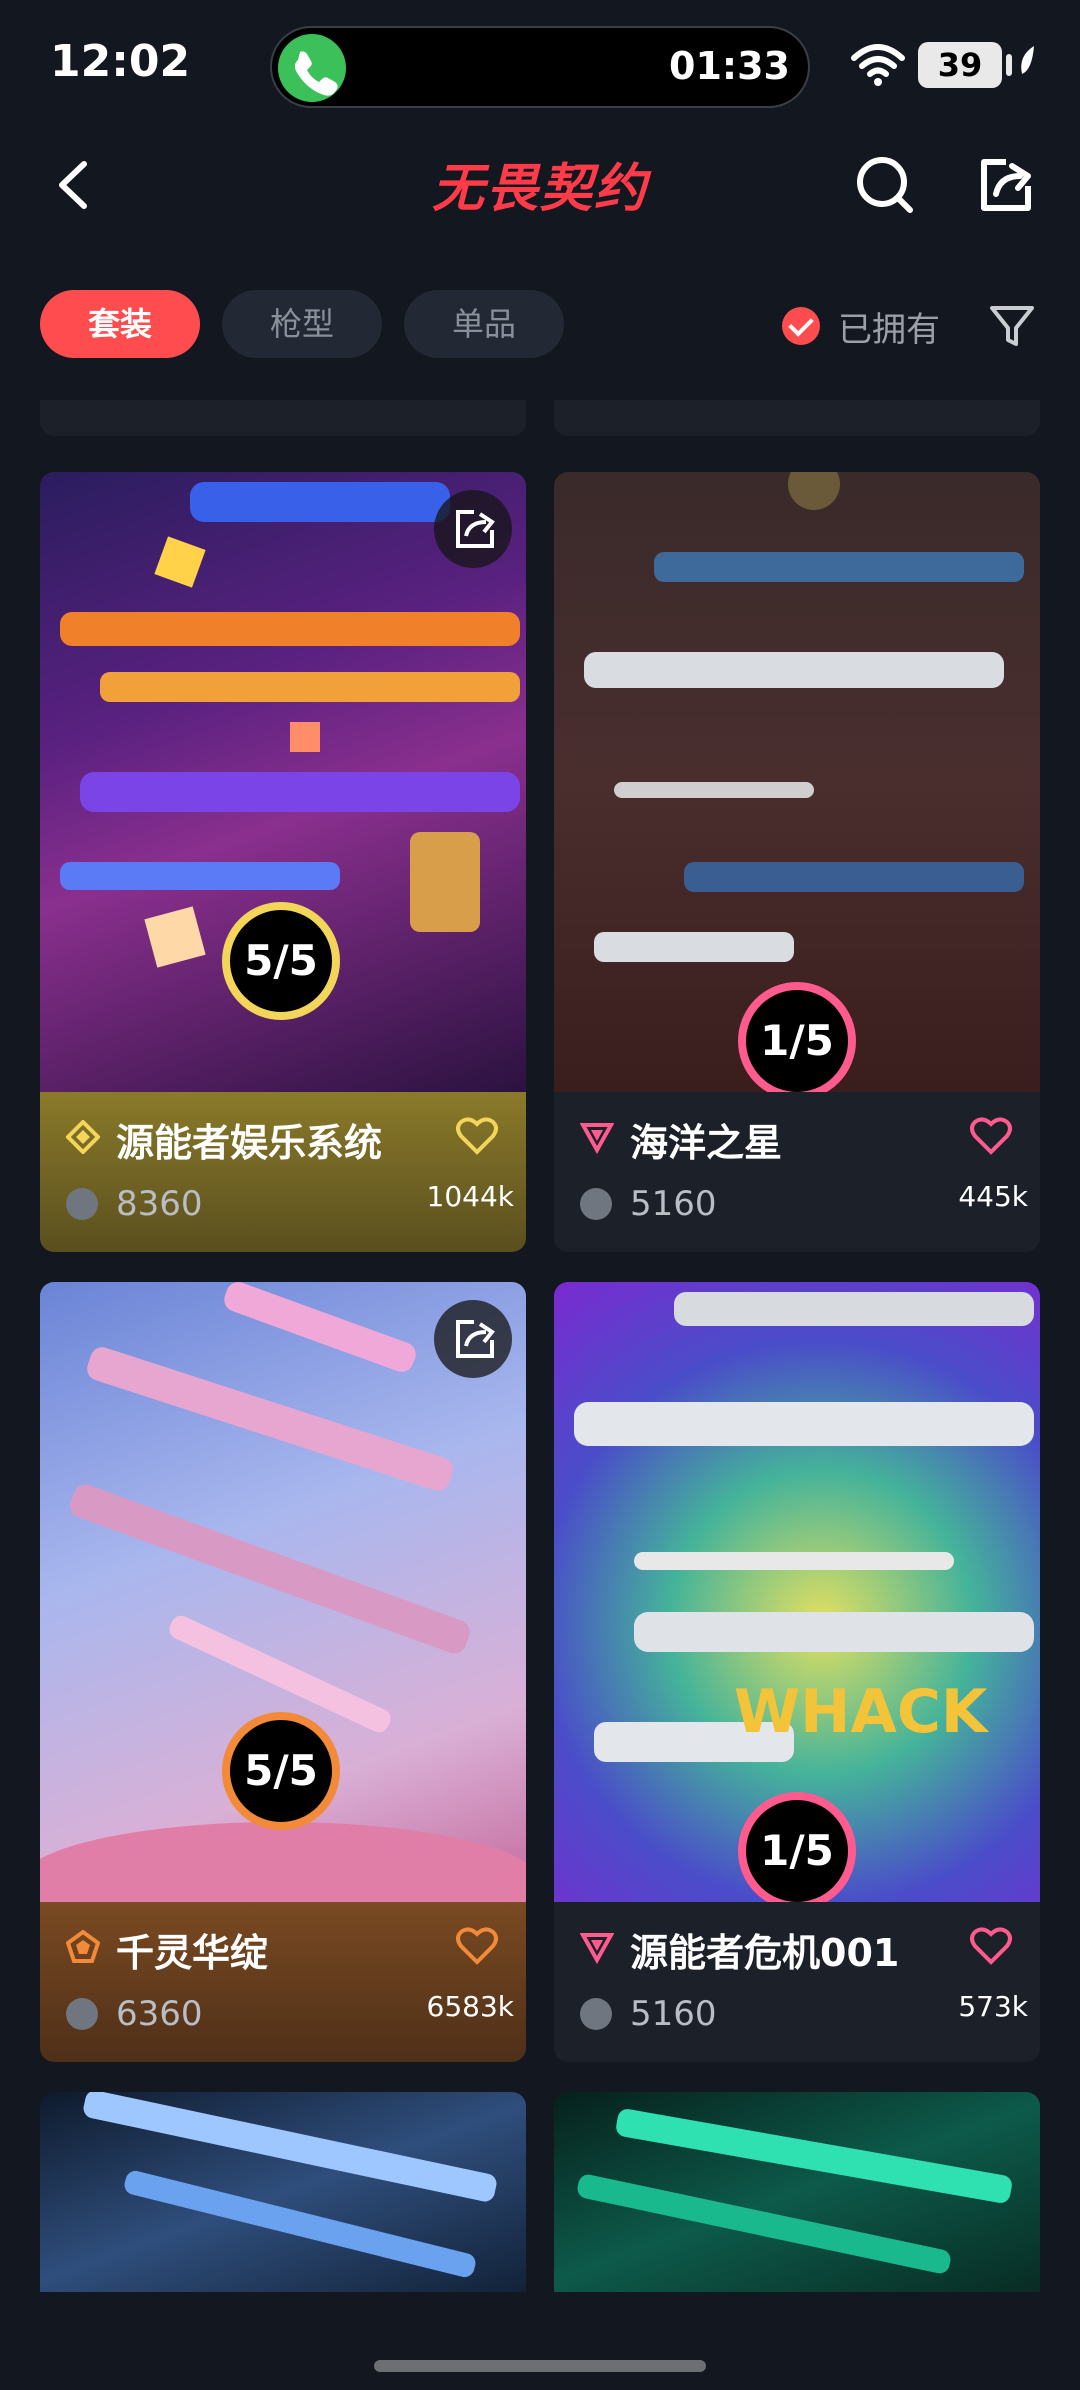  I want to click on system-icons: 39, so click(945, 66).